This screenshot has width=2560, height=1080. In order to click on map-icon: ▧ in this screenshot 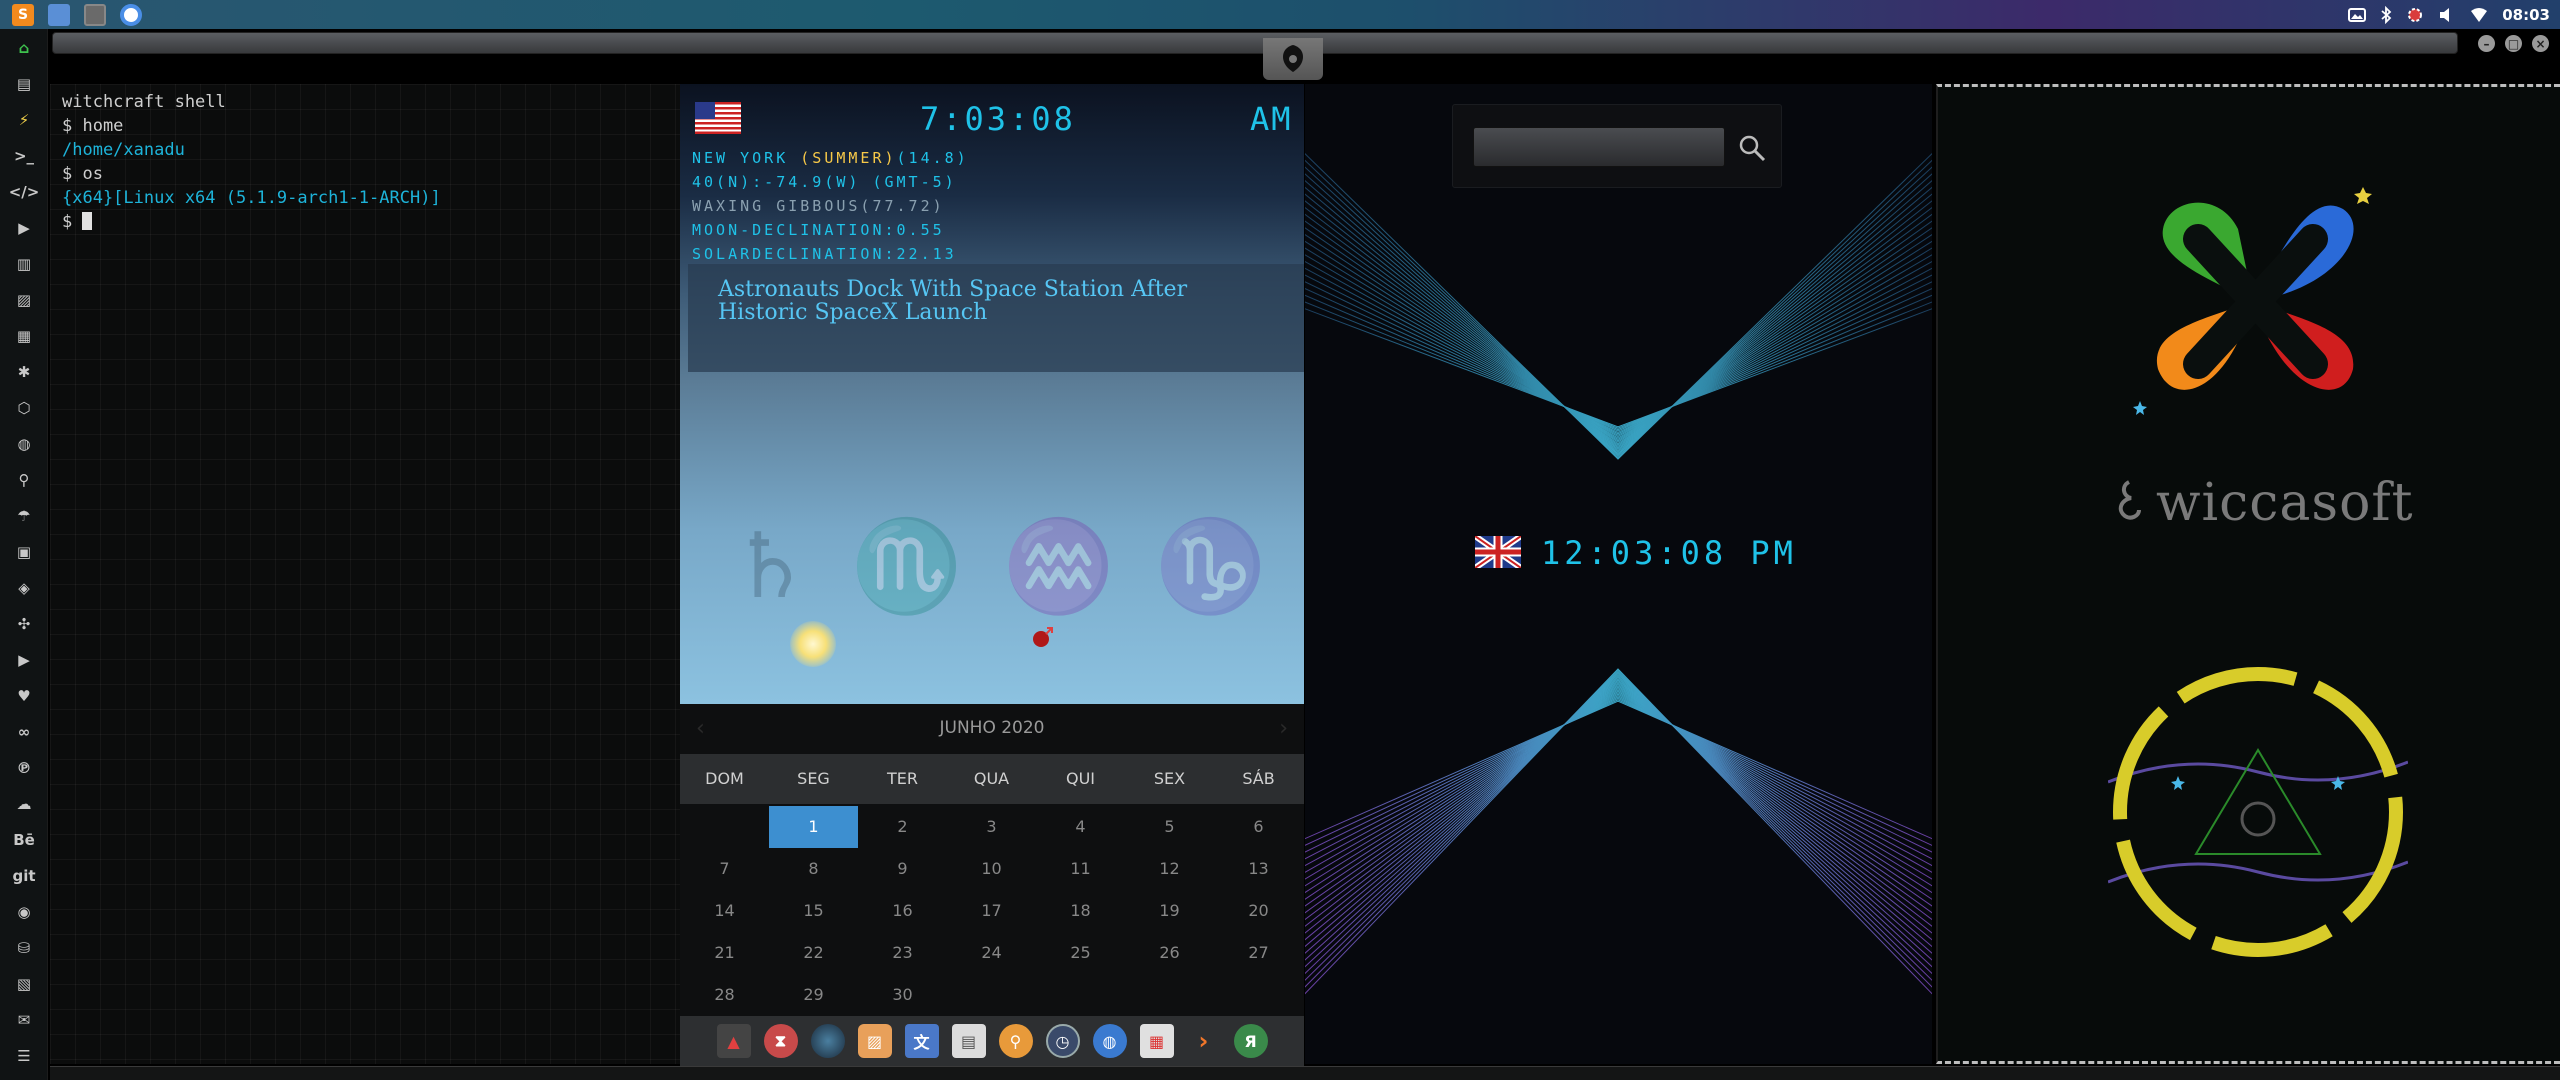, I will do `click(24, 984)`.